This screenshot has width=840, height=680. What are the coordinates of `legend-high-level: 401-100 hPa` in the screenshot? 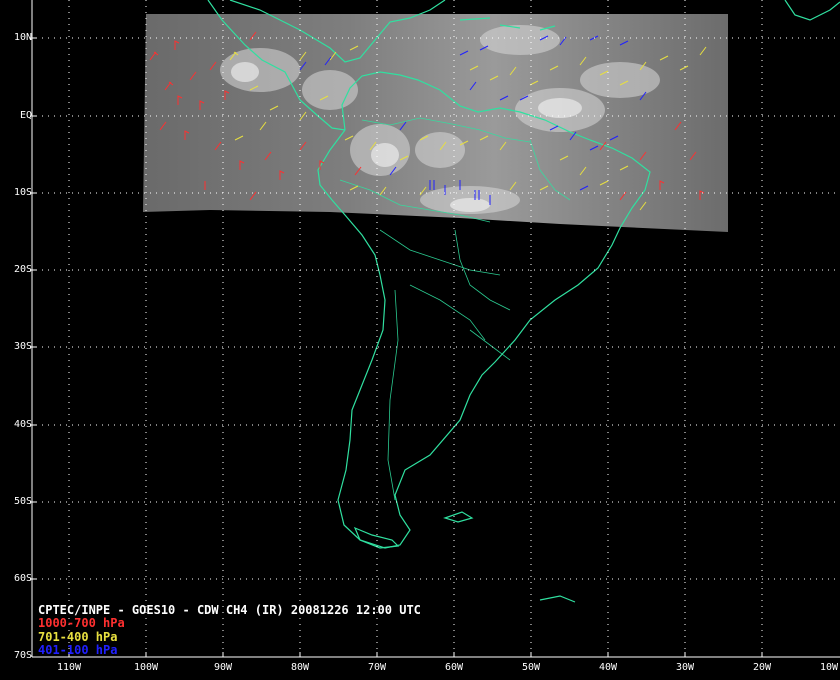 It's located at (78, 650).